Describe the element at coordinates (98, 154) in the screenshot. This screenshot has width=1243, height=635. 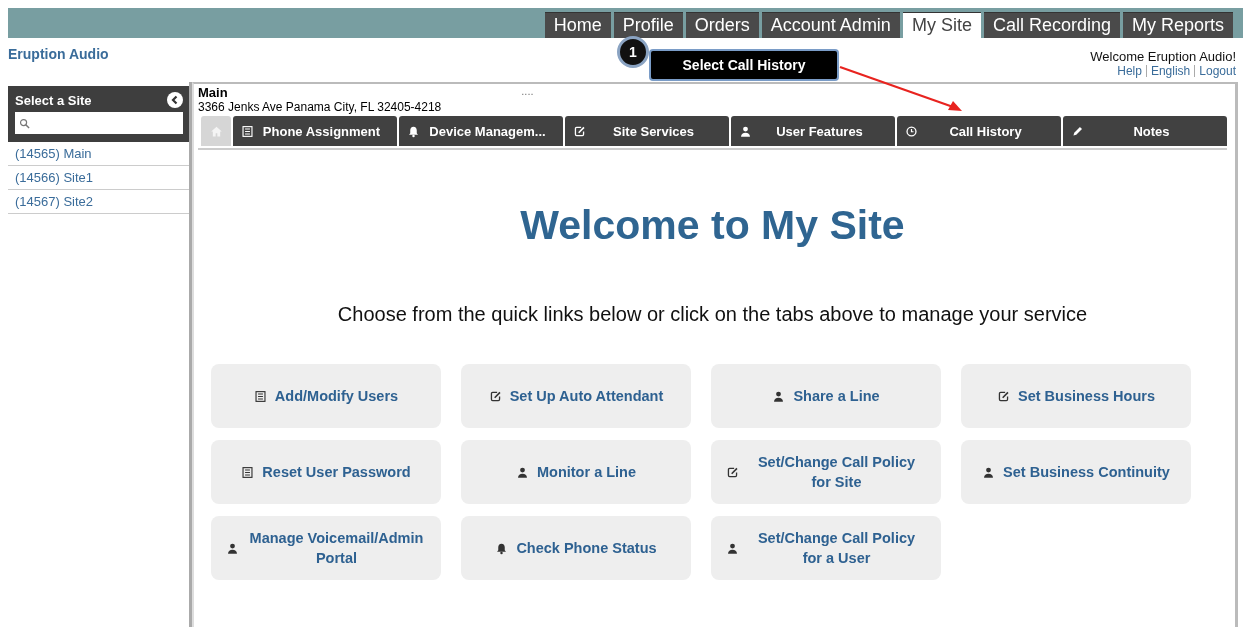
I see `site-list-item: (14565) Main` at that location.